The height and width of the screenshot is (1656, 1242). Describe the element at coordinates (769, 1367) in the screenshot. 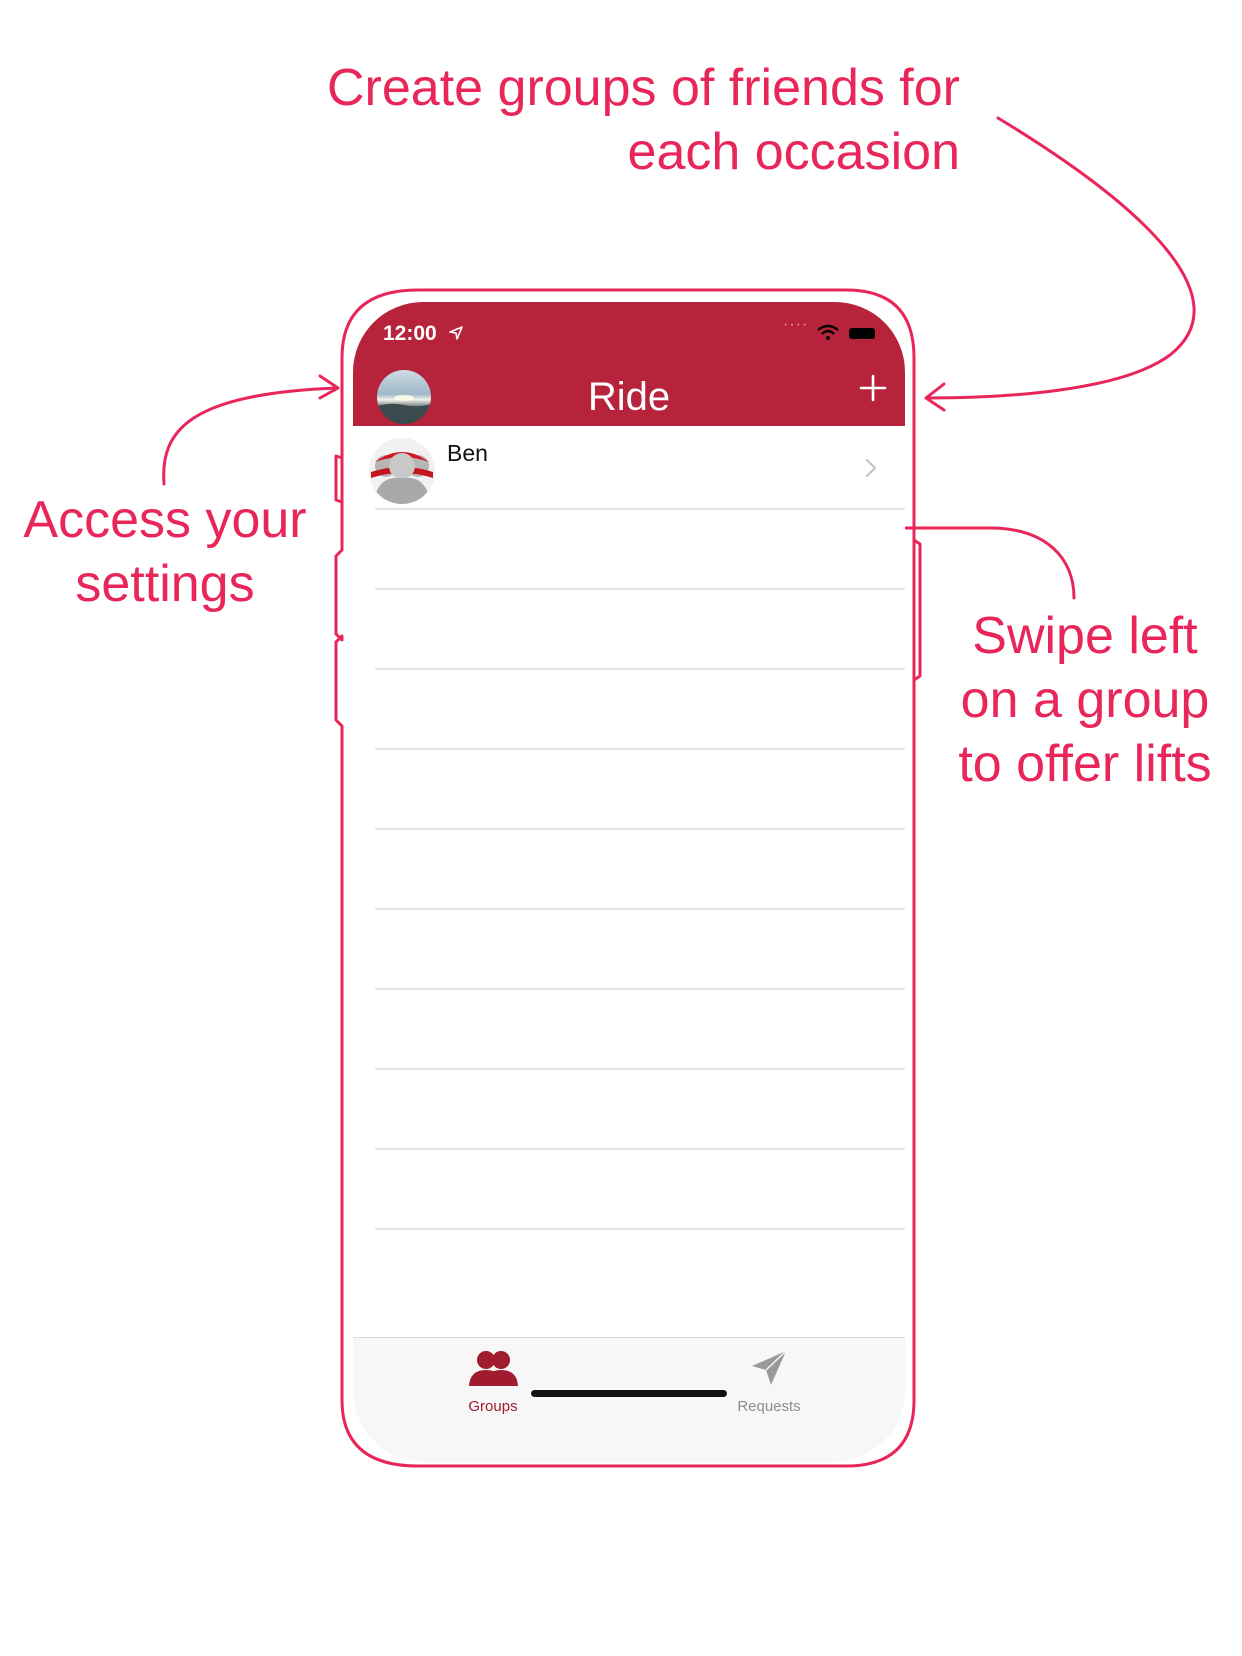

I see `paper-plane-icon` at that location.